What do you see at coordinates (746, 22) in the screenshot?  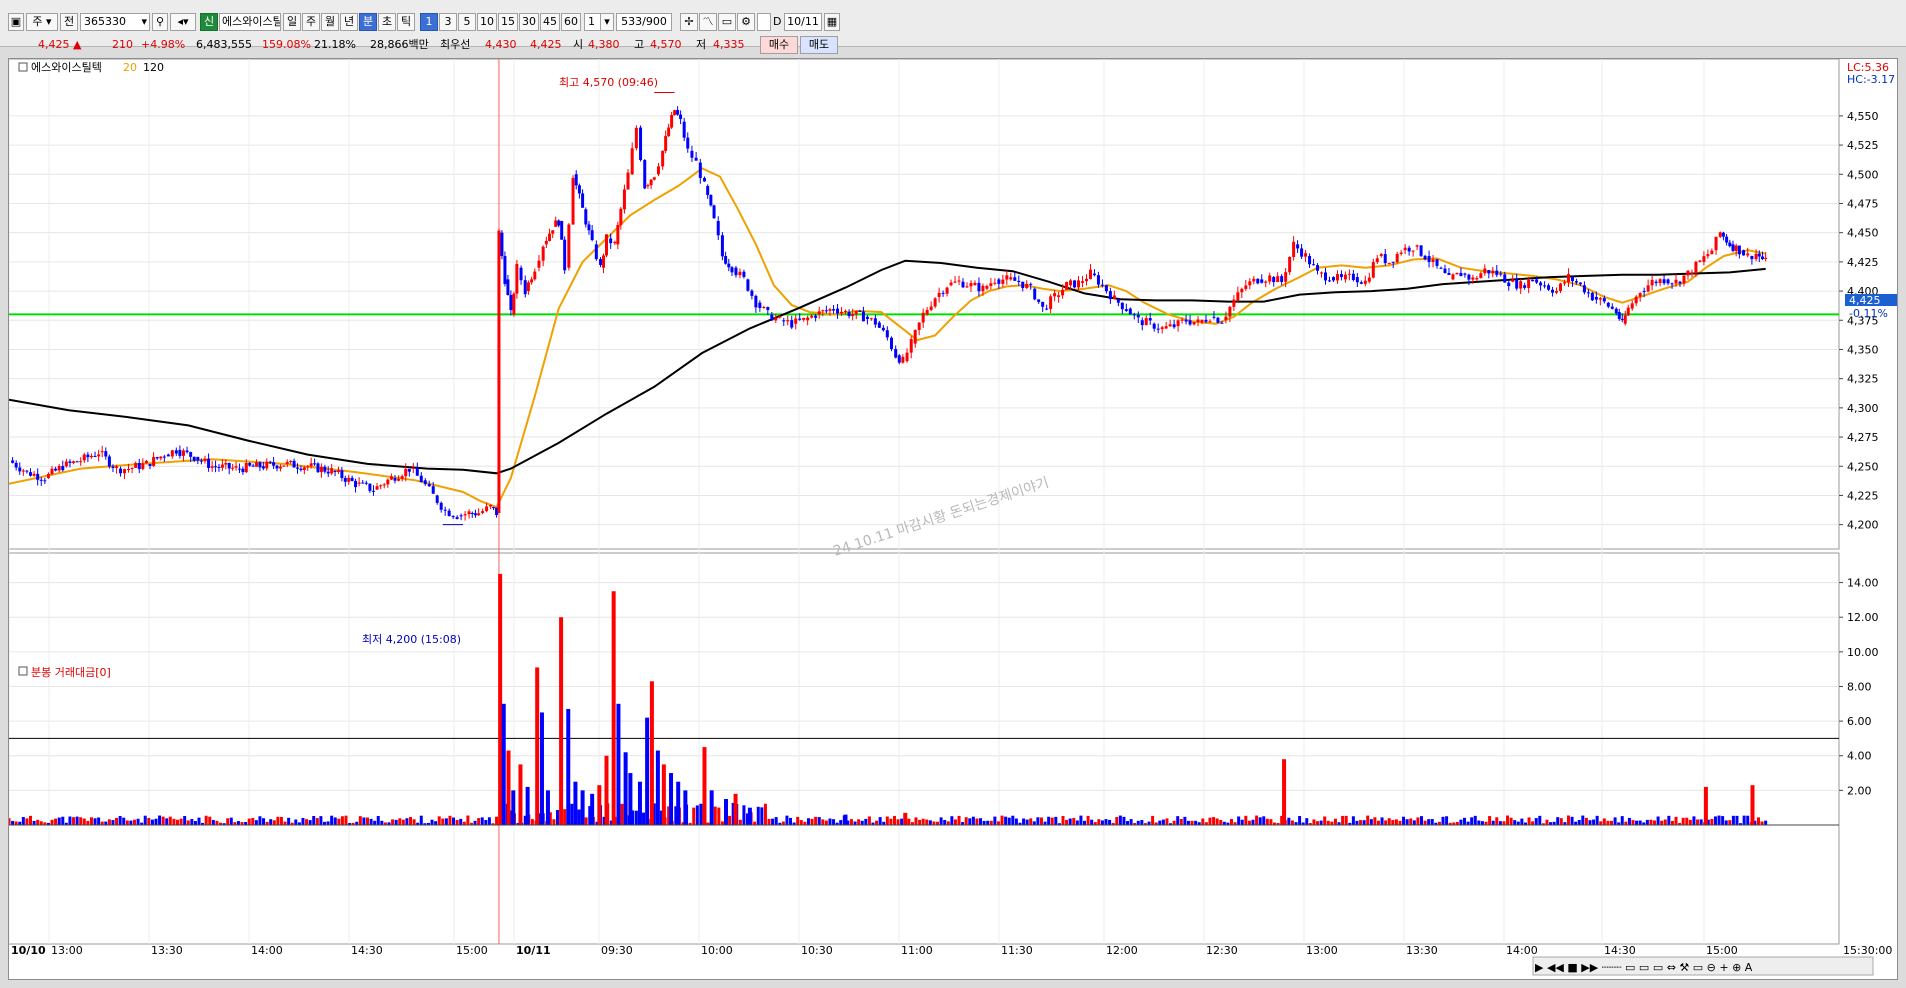 I see `gear-icon: ⚙` at bounding box center [746, 22].